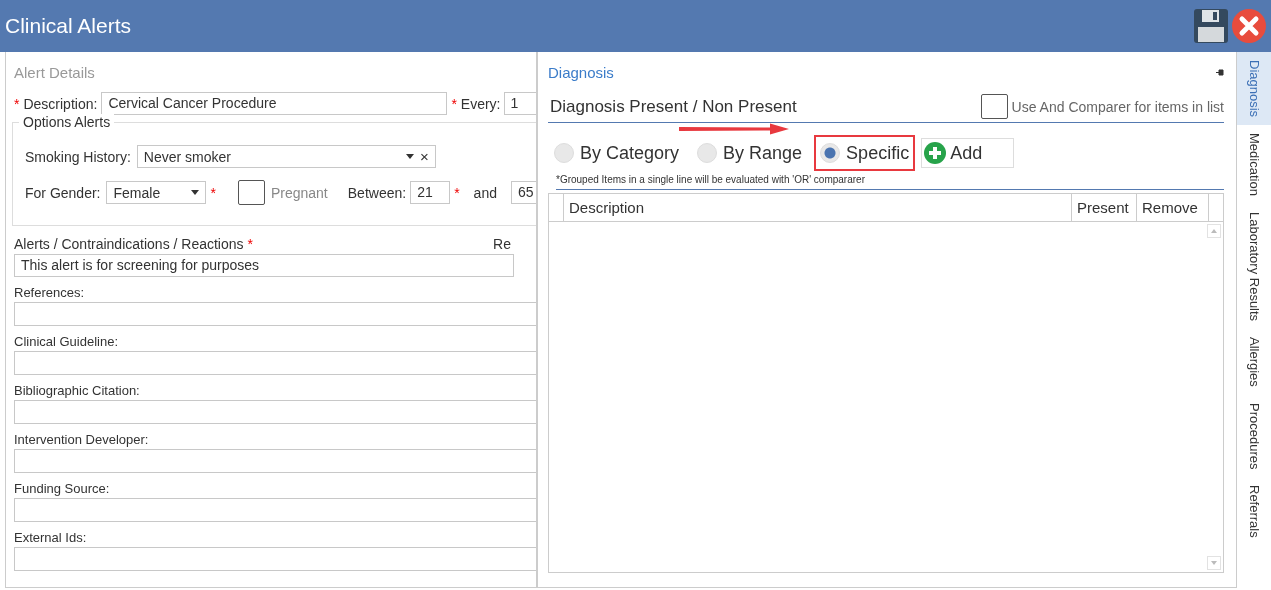 The height and width of the screenshot is (590, 1271). I want to click on field-label: Description:, so click(60, 103).